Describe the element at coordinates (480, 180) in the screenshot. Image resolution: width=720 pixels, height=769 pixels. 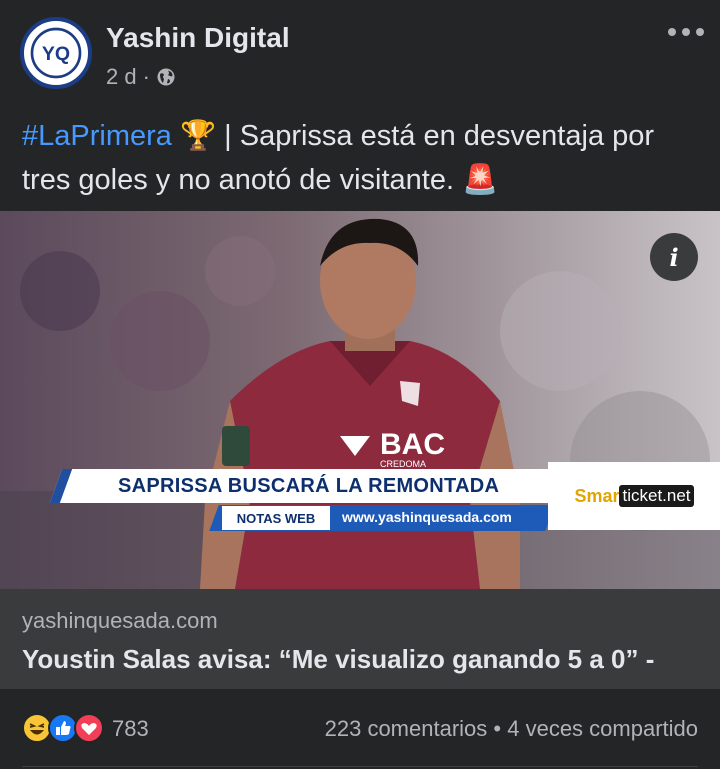
I see `siren-icon: 🚨` at that location.